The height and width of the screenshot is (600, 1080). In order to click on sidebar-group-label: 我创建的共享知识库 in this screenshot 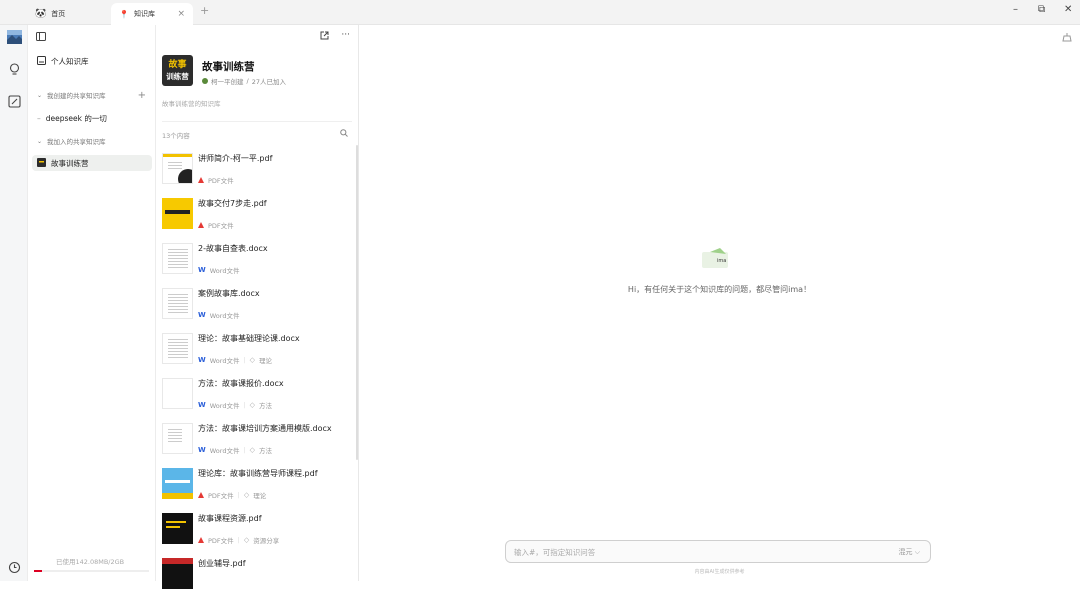, I will do `click(76, 96)`.